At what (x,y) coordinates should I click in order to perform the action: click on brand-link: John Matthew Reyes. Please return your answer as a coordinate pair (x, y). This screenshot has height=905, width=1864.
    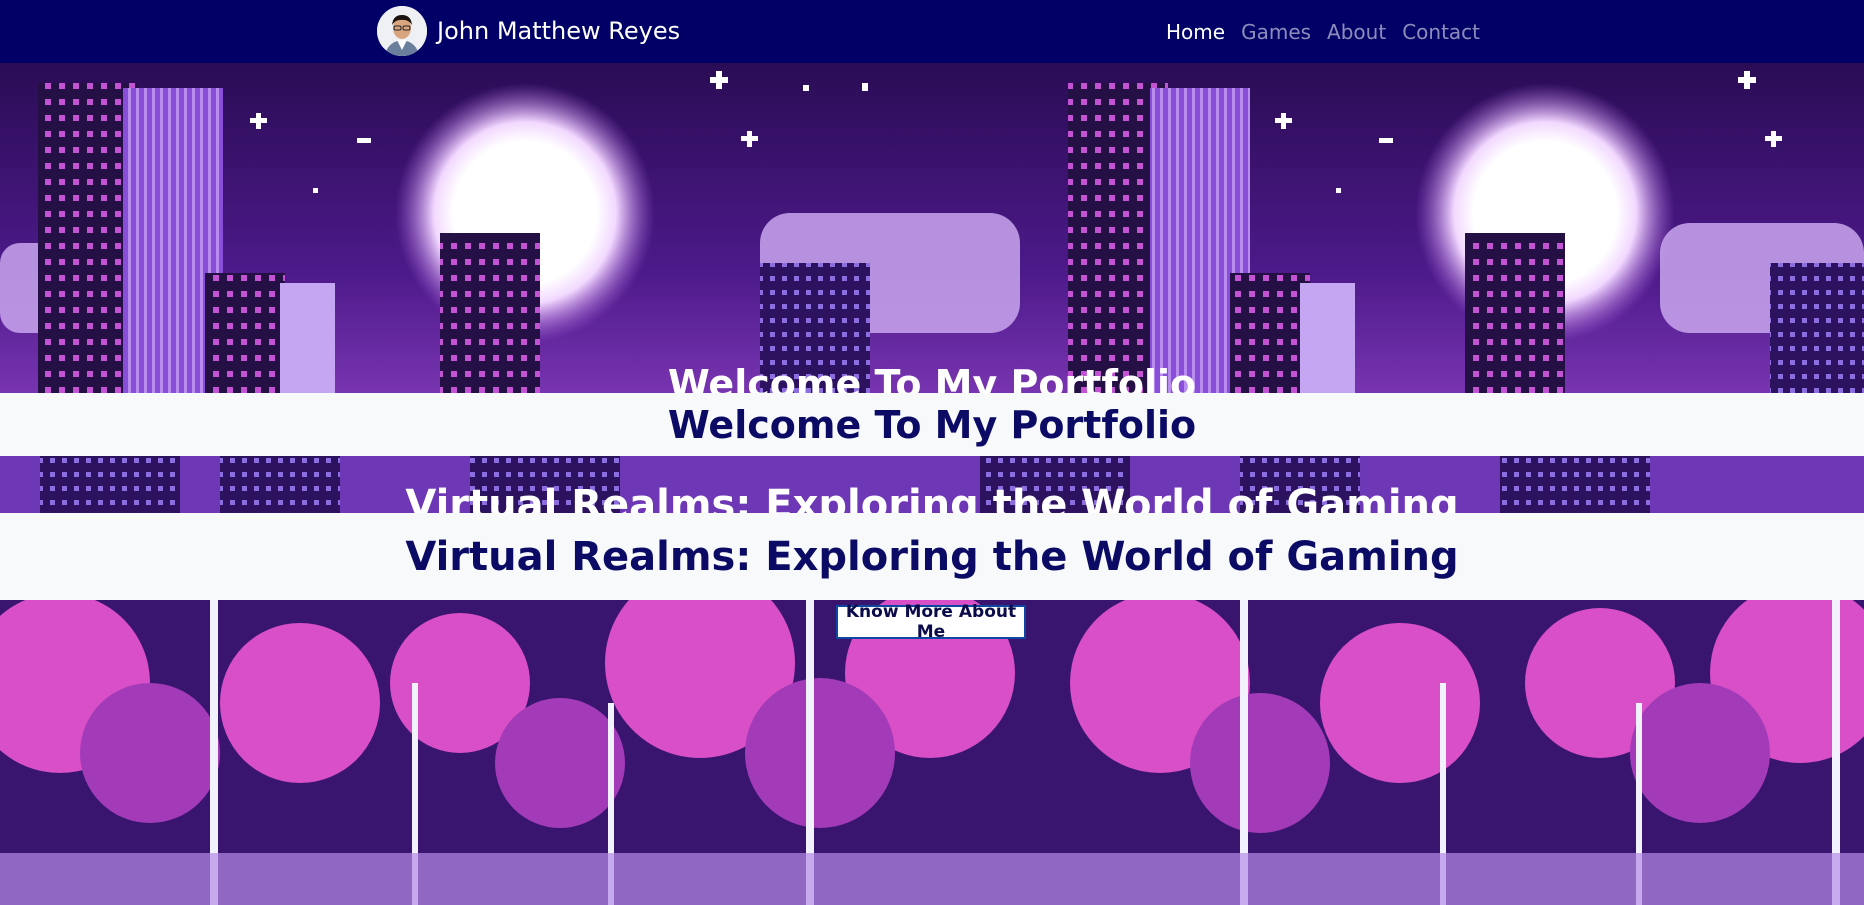
    Looking at the image, I should click on (528, 31).